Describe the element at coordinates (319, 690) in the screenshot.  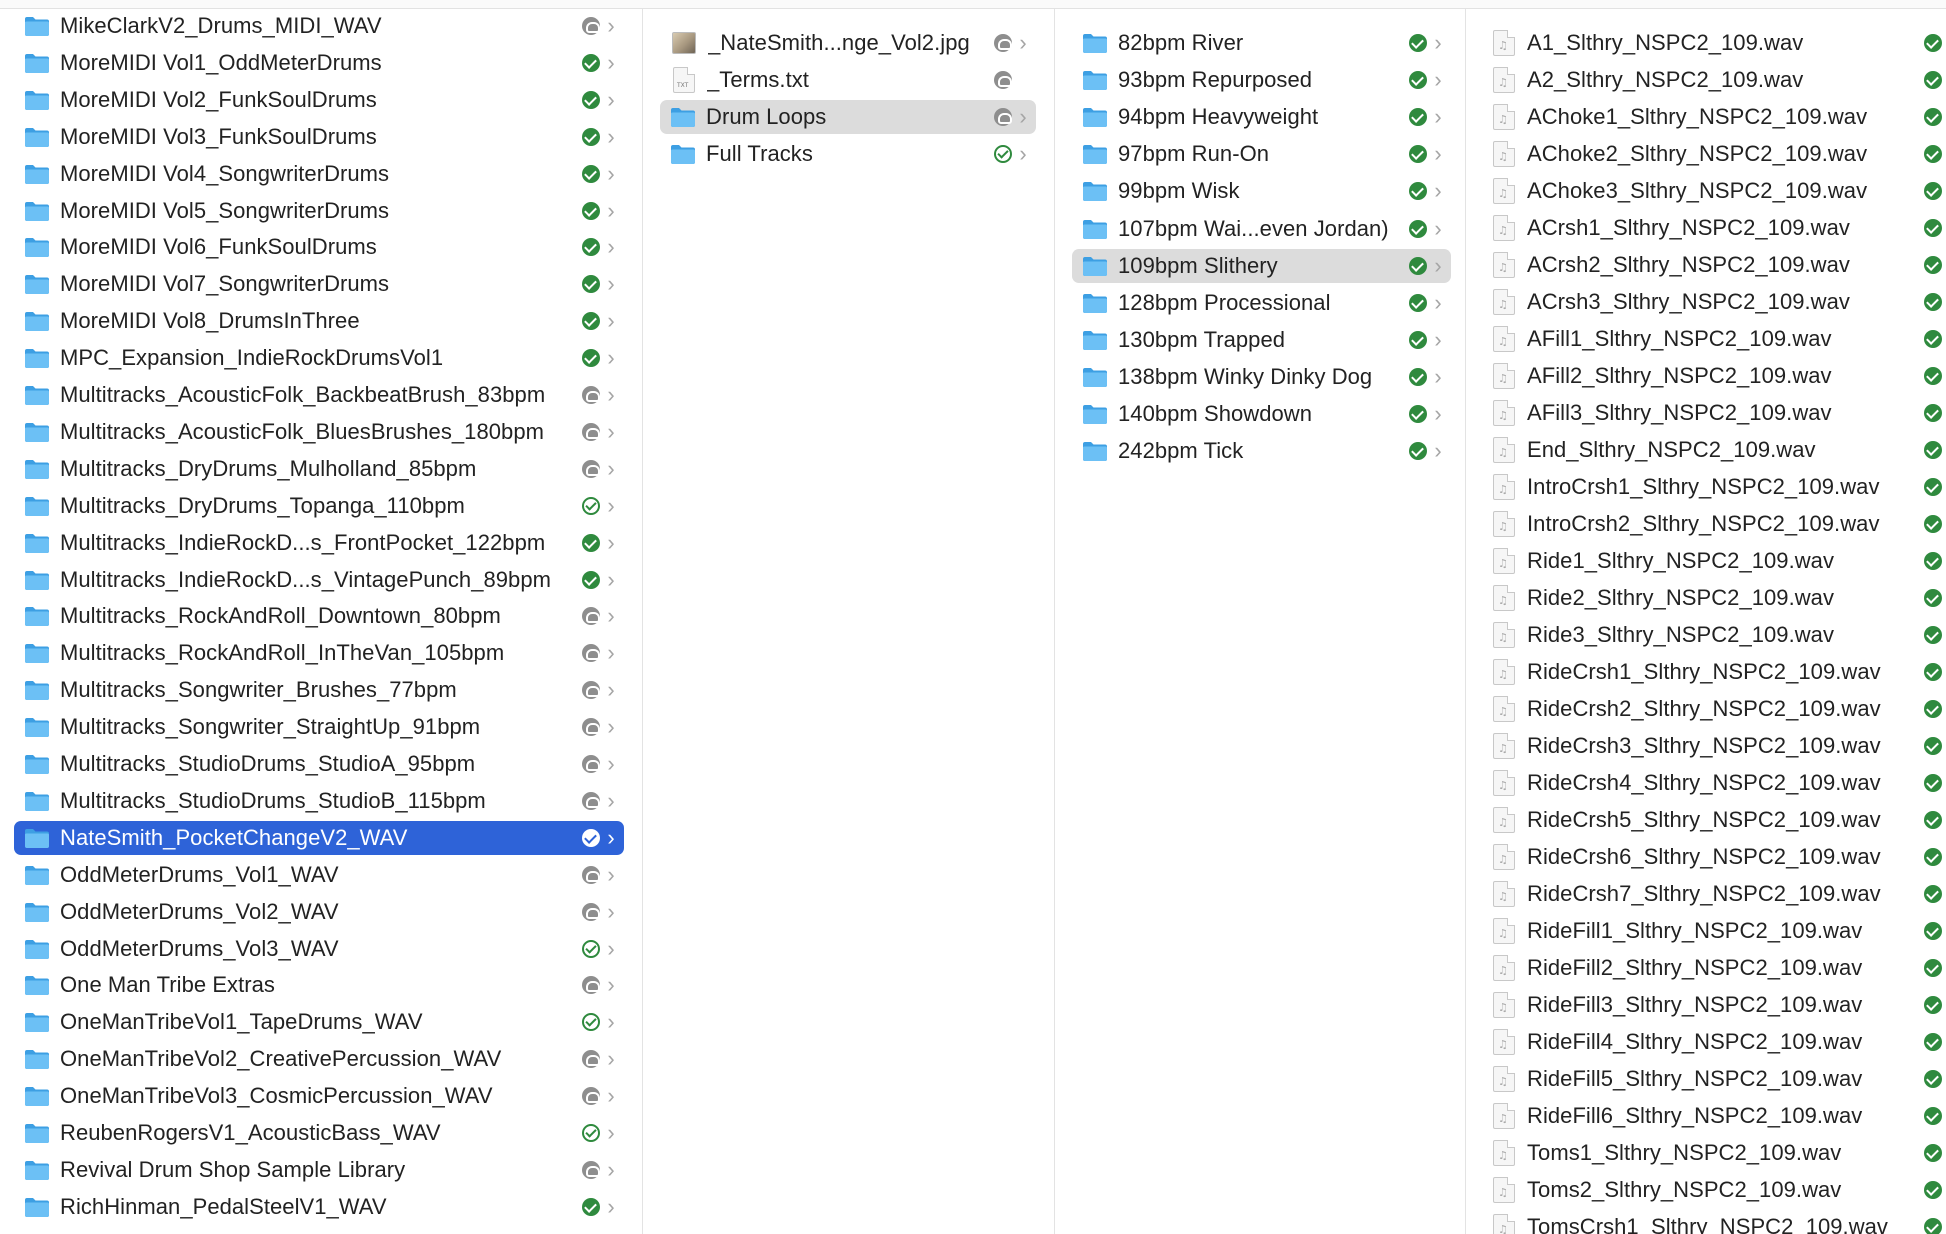
I see `folder-row: Multitracks_Songwriter_Brushes_77bpm ›` at that location.